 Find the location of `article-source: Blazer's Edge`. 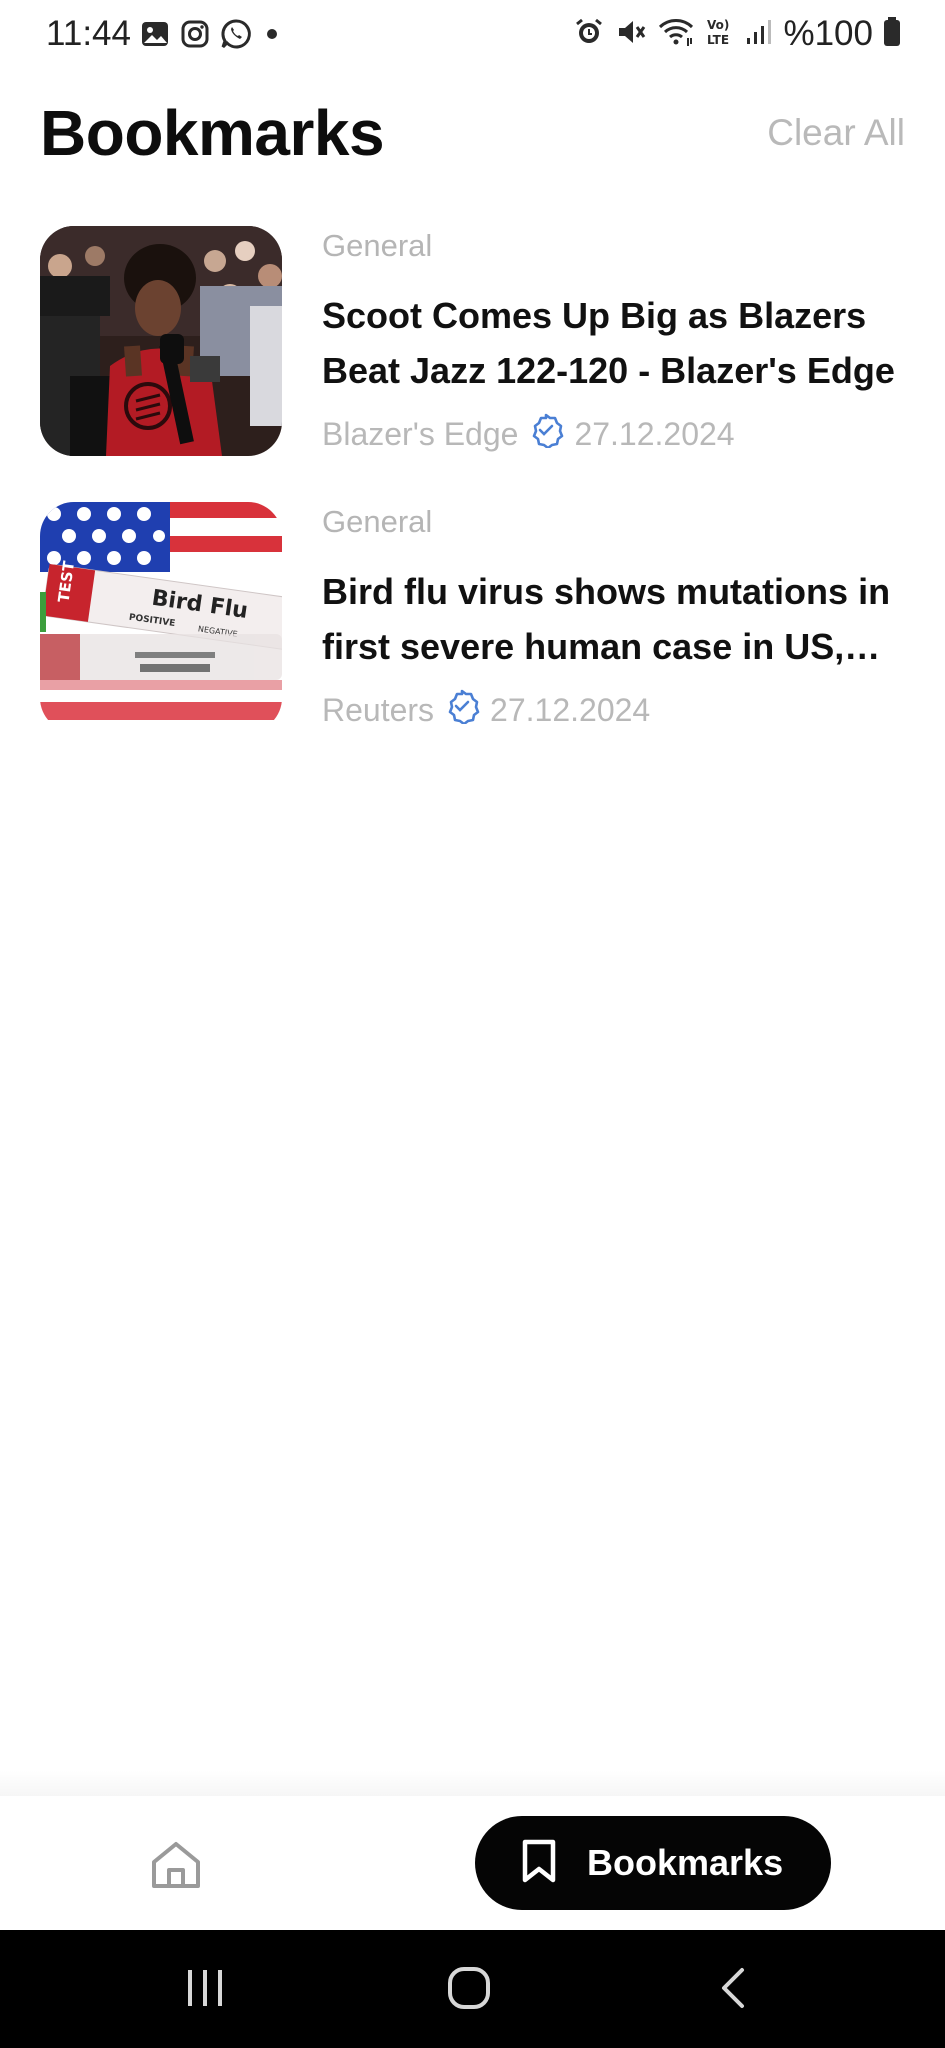

article-source: Blazer's Edge is located at coordinates (420, 433).